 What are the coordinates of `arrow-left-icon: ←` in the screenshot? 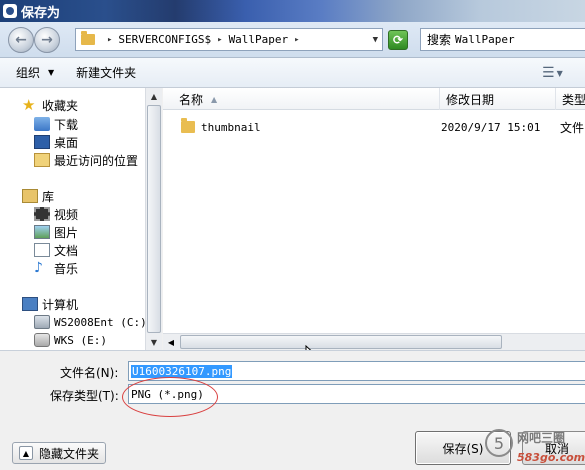 It's located at (21, 40).